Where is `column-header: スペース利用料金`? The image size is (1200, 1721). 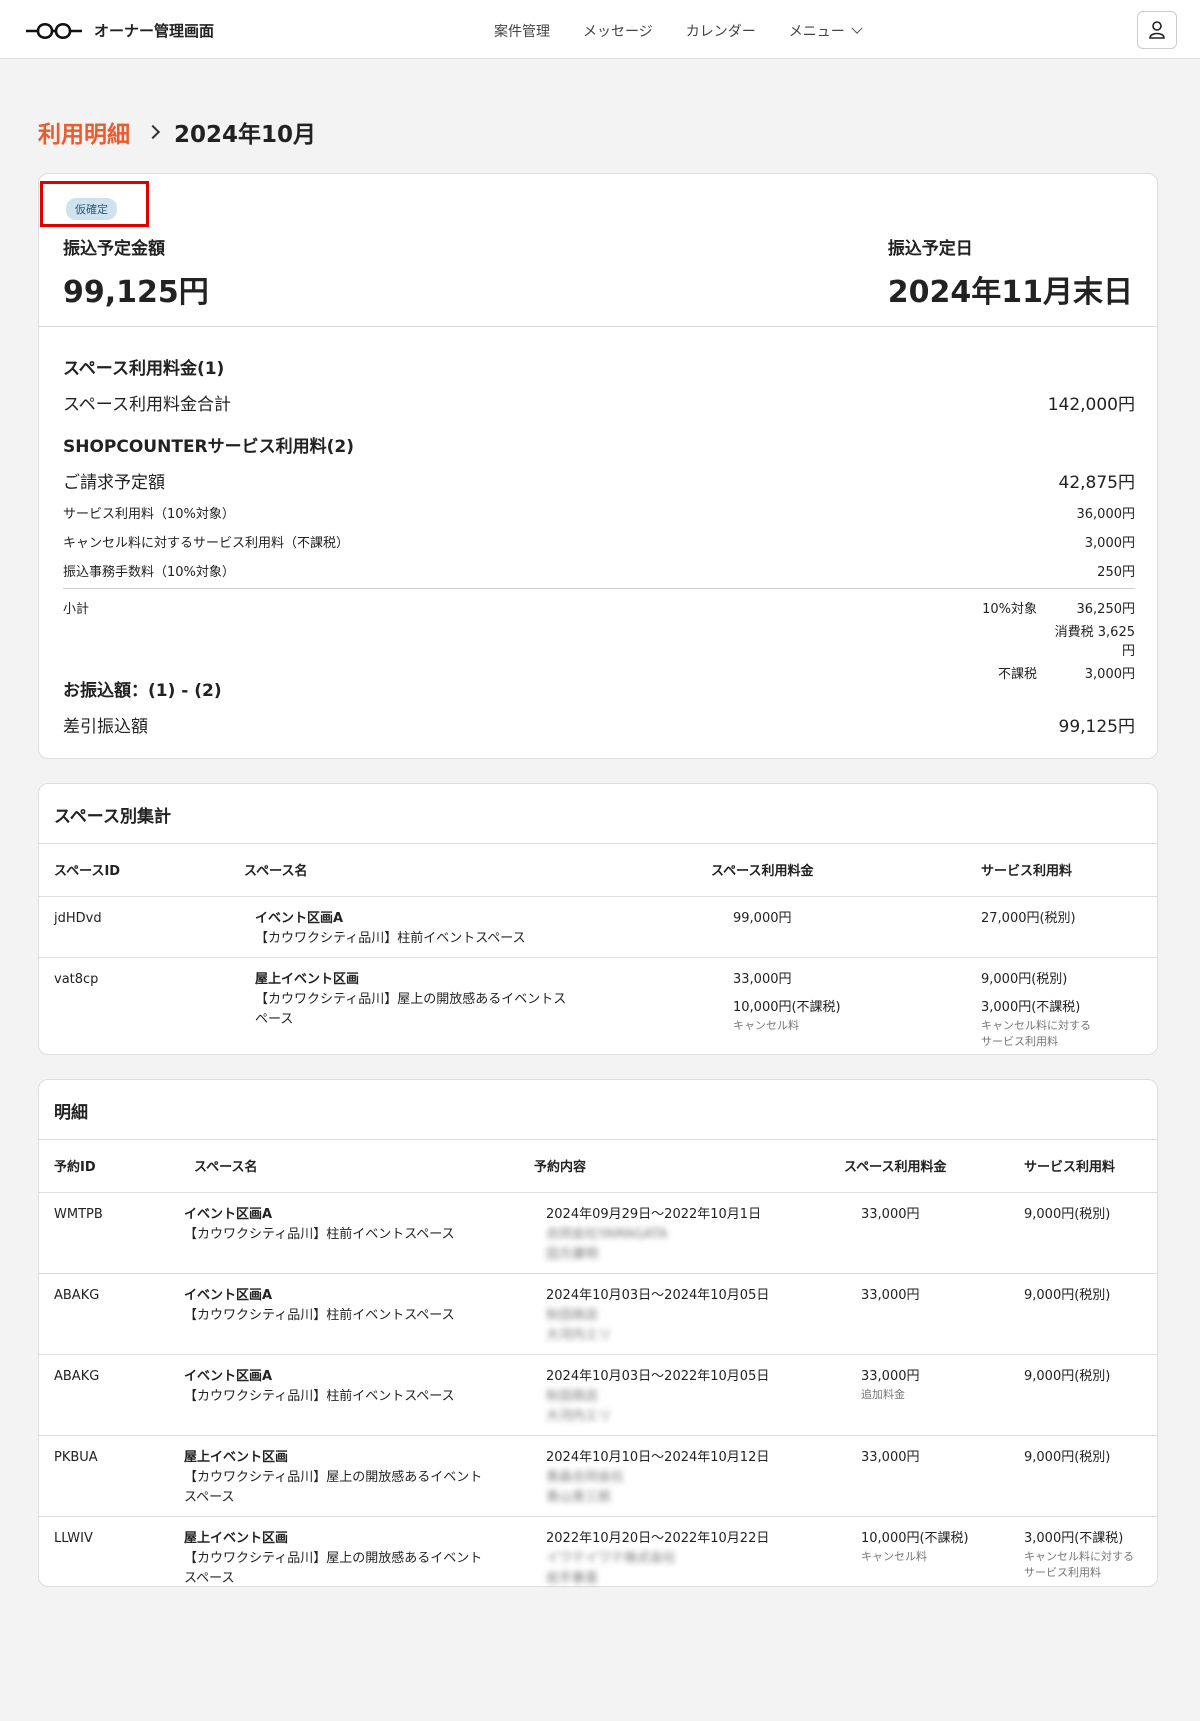 column-header: スペース利用料金 is located at coordinates (919, 1166).